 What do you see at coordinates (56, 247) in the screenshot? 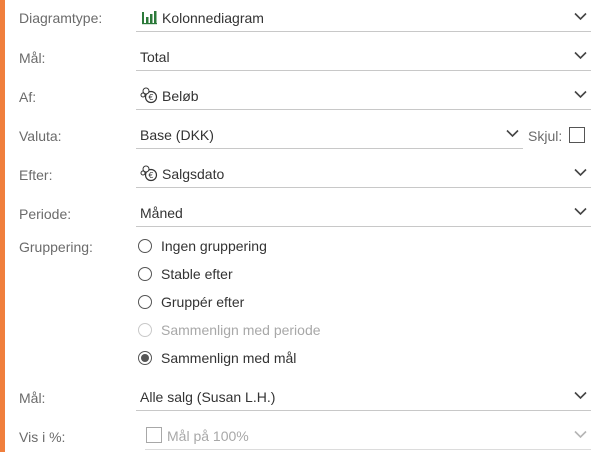
I see `gruppering-label: Gruppering:` at bounding box center [56, 247].